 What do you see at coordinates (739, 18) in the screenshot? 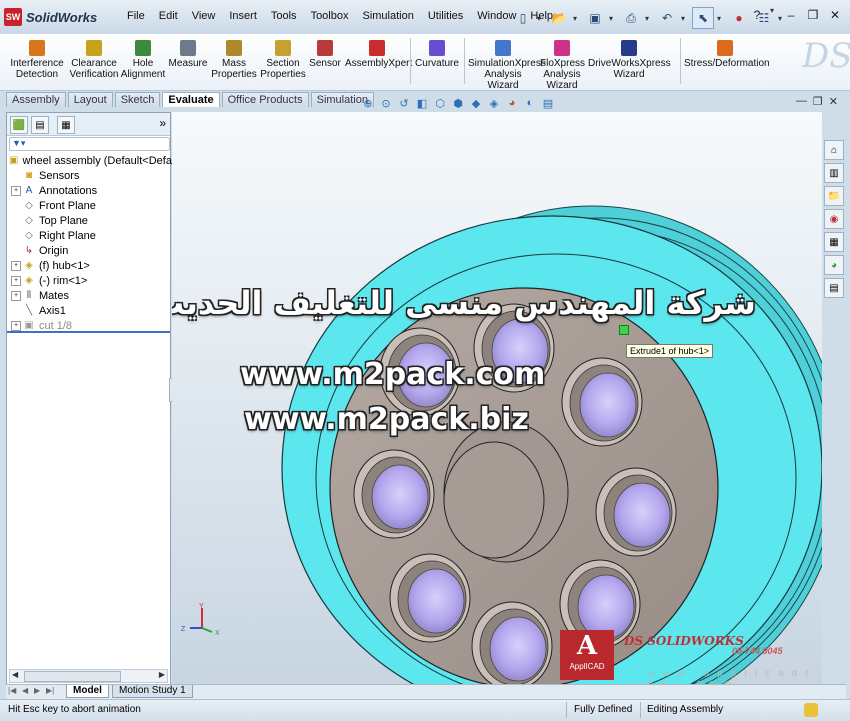
I see `rebuild-traffic-light-icon: ●` at bounding box center [739, 18].